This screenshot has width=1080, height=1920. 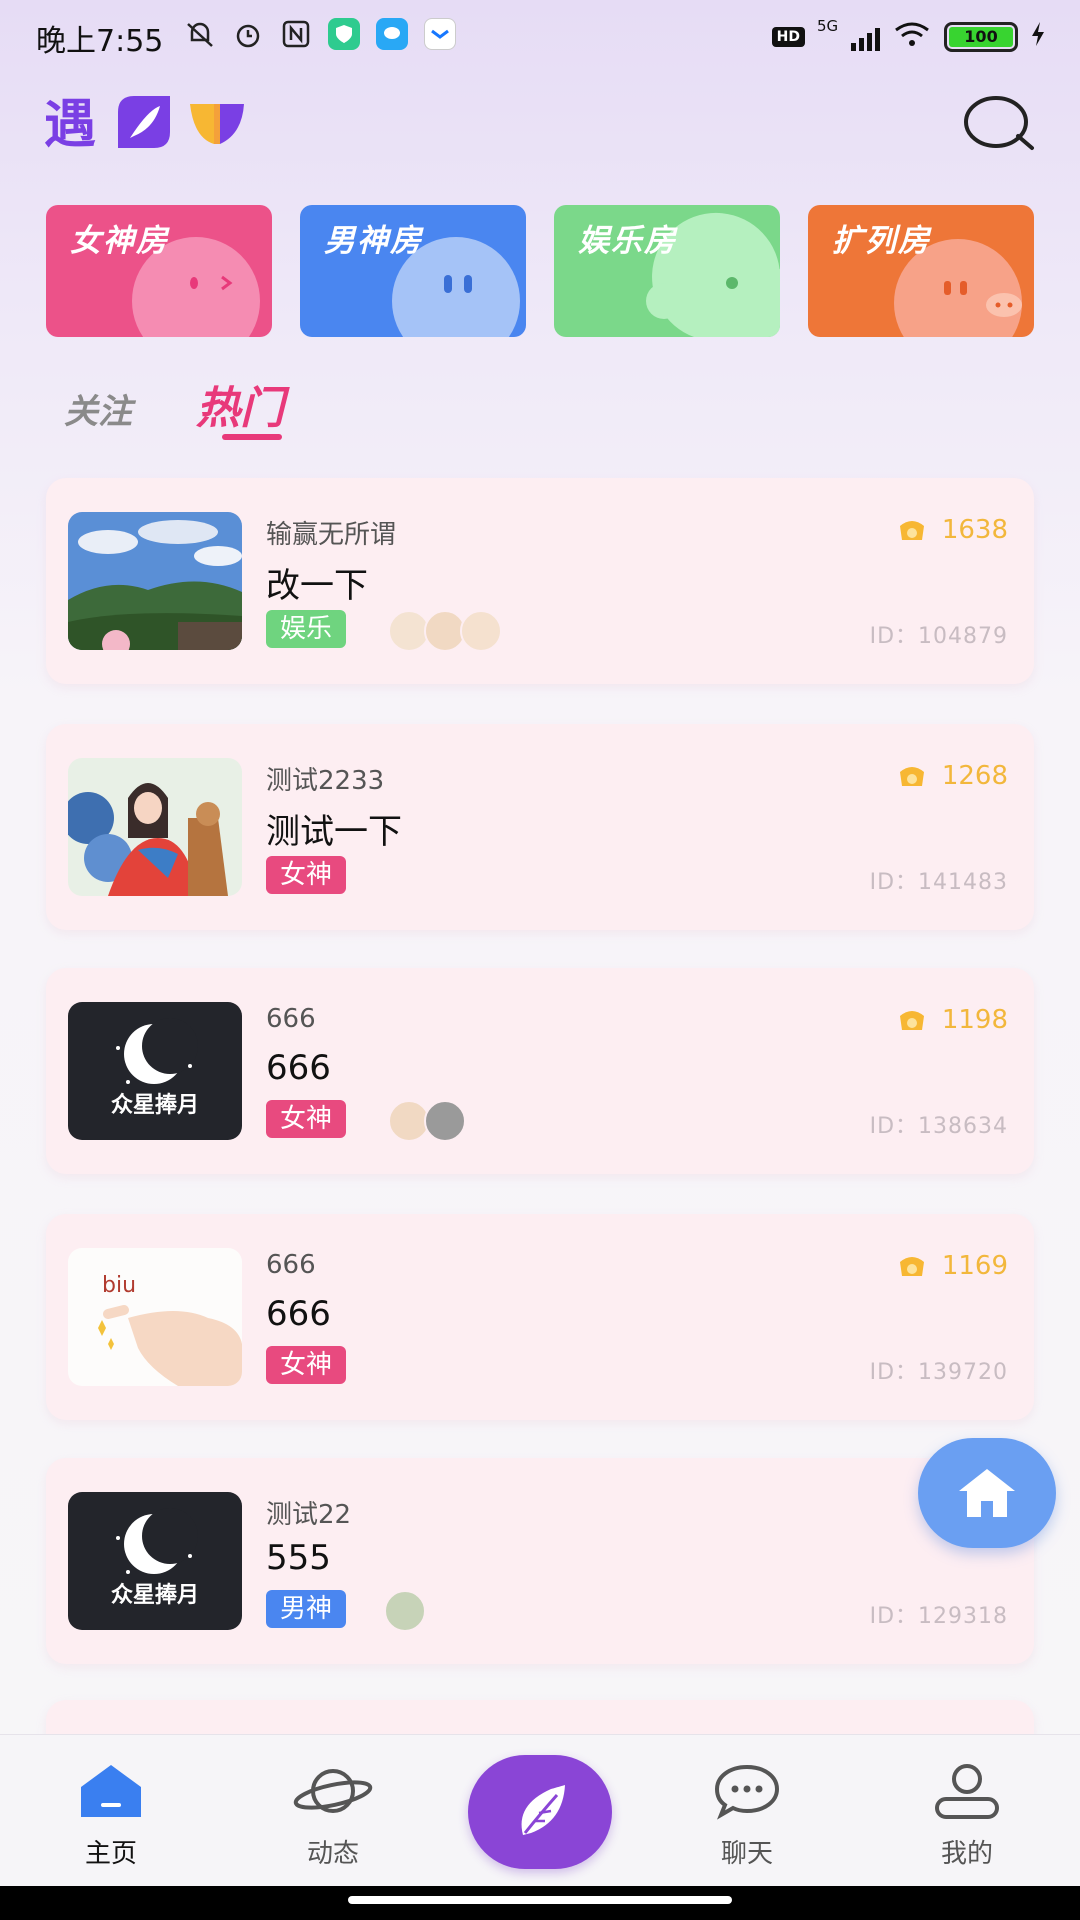 What do you see at coordinates (987, 1493) in the screenshot?
I see `floating-home-button` at bounding box center [987, 1493].